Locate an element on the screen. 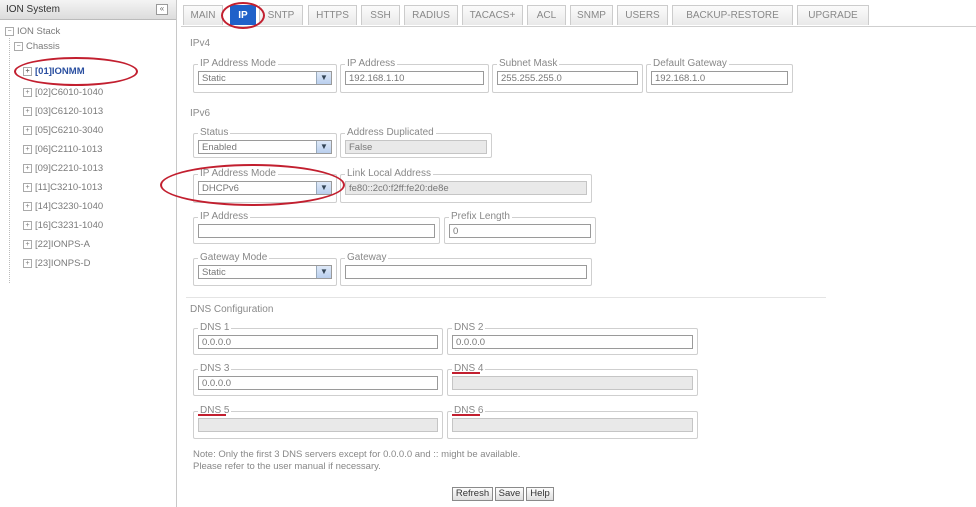 The height and width of the screenshot is (507, 976). tab-upgrade: UPGRADE is located at coordinates (833, 15).